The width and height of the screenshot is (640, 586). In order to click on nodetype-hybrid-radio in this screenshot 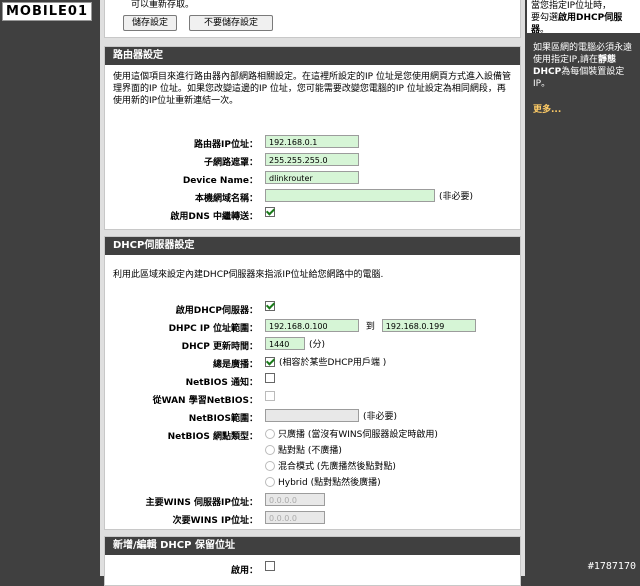, I will do `click(270, 481)`.